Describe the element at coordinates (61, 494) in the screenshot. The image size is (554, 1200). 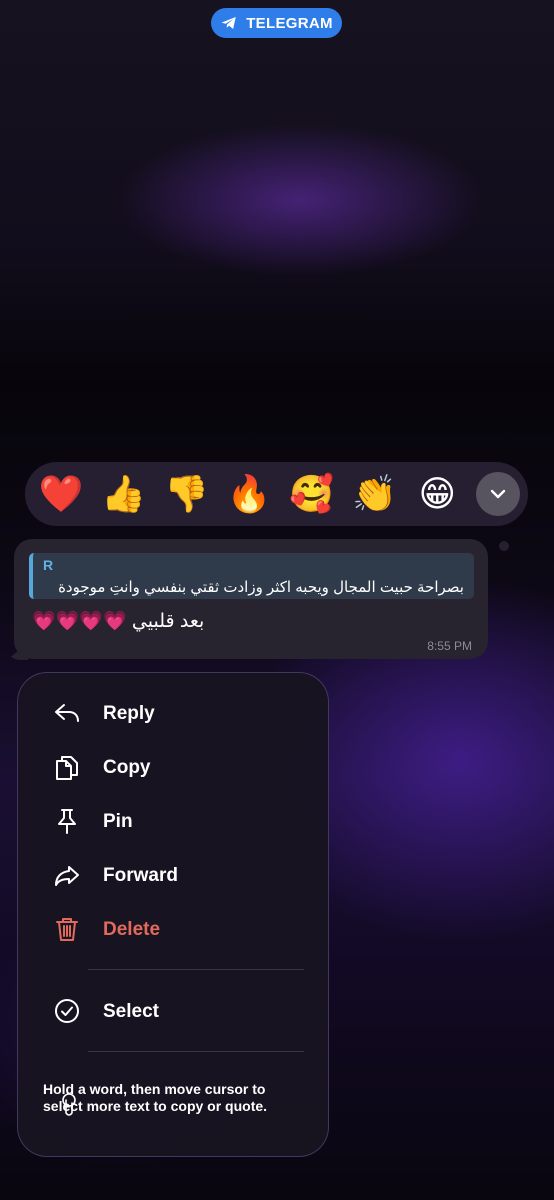
I see `reaction-red-heart: ❤️` at that location.